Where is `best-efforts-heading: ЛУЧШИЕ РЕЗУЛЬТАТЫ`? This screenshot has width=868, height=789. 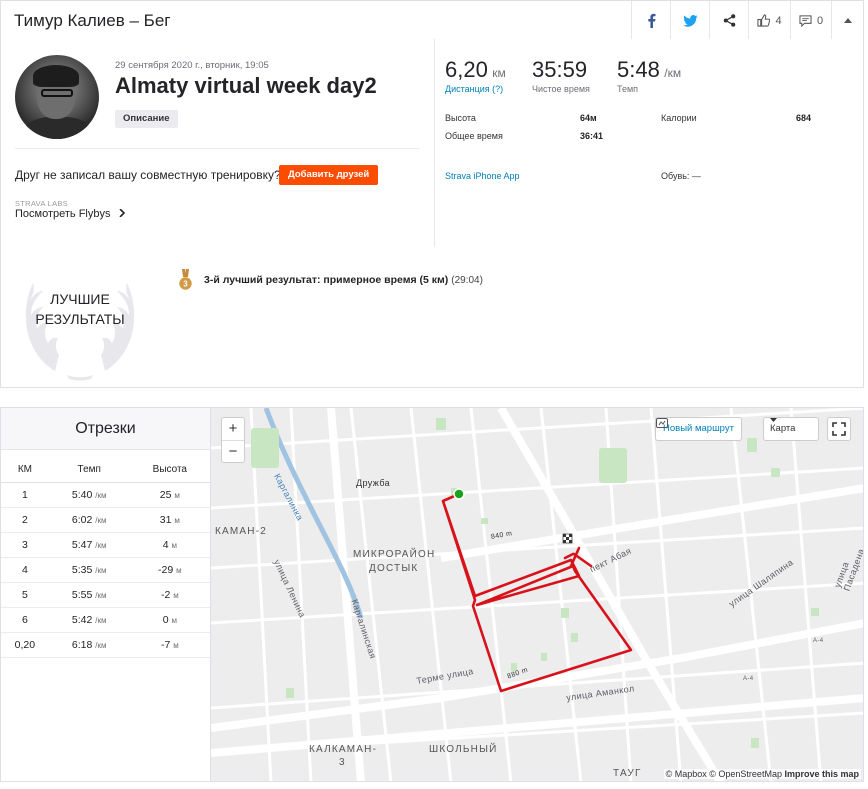 best-efforts-heading: ЛУЧШИЕ РЕЗУЛЬТАТЫ is located at coordinates (80, 309).